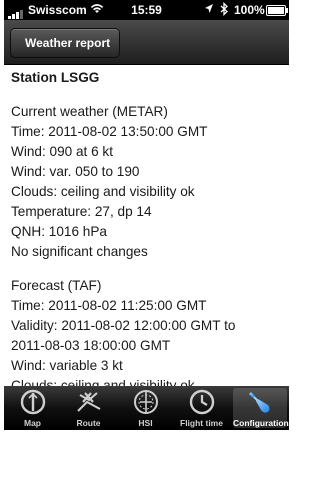  What do you see at coordinates (146, 42) in the screenshot?
I see `navigation-bar: Weather report` at bounding box center [146, 42].